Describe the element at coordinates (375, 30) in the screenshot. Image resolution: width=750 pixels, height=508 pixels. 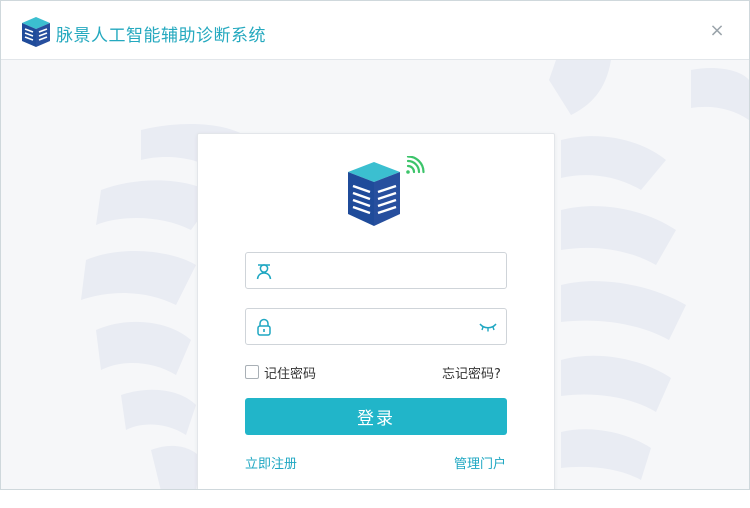
I see `title-bar: 脉景人工智能辅助诊断系统 ×` at that location.